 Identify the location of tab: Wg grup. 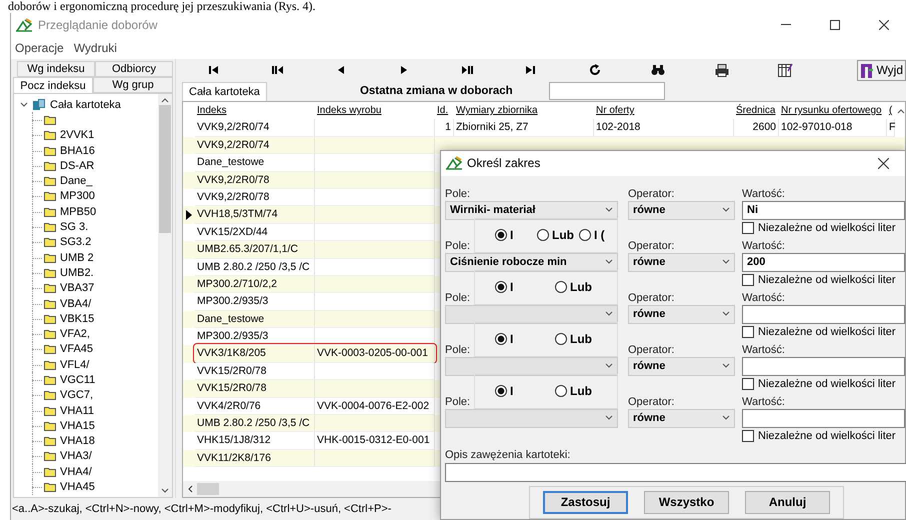
(133, 85).